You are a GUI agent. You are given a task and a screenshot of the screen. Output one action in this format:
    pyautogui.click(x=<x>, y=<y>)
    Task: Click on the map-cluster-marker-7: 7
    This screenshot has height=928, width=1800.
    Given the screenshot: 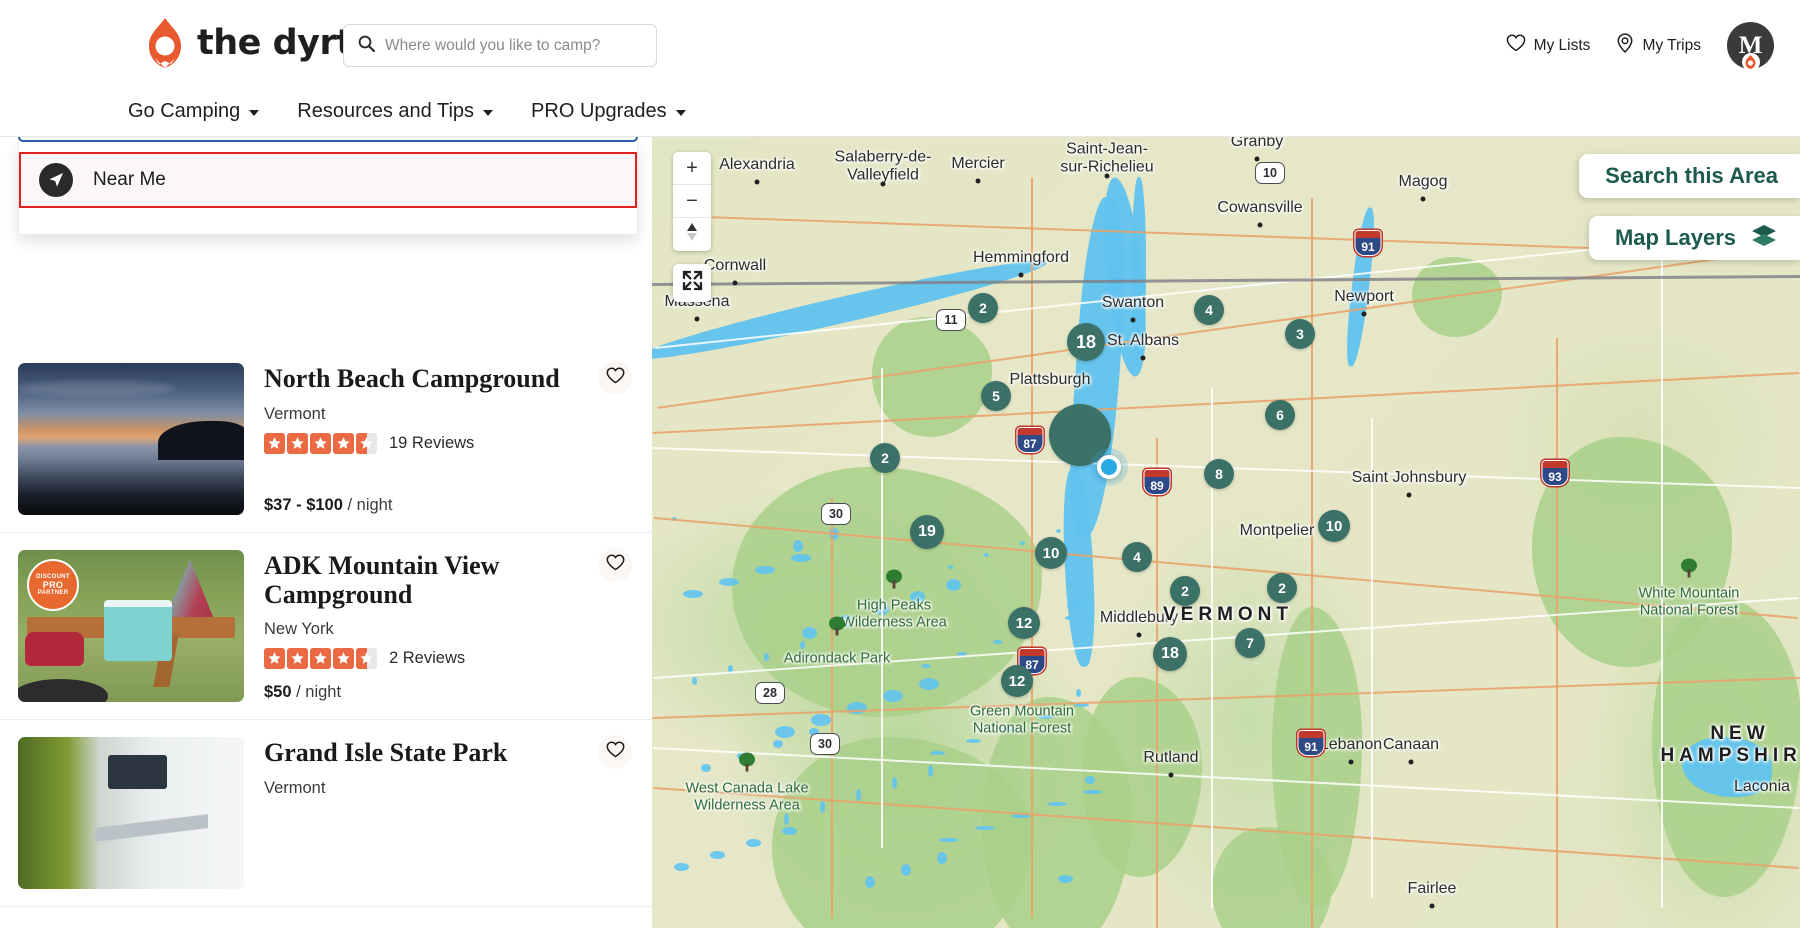 What is the action you would take?
    pyautogui.click(x=1250, y=643)
    